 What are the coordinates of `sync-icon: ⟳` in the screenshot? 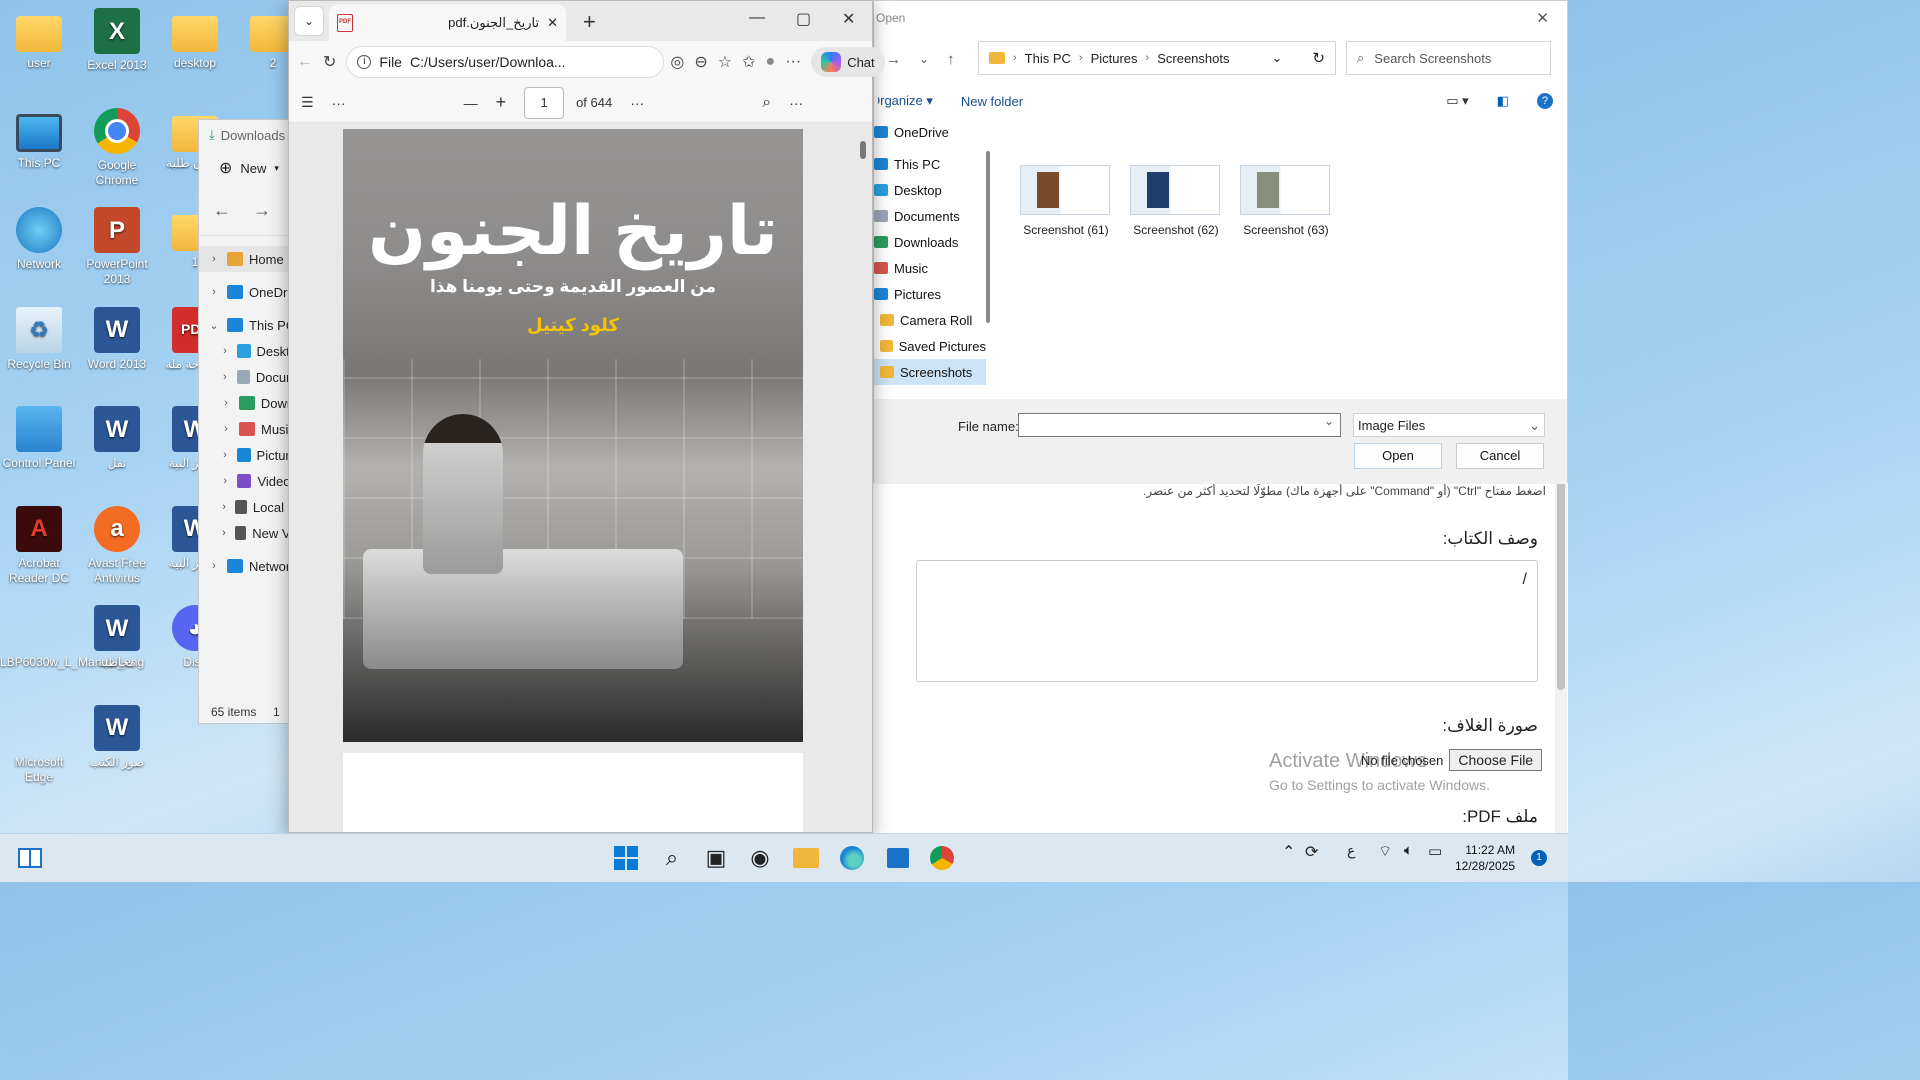 It's located at (1311, 852).